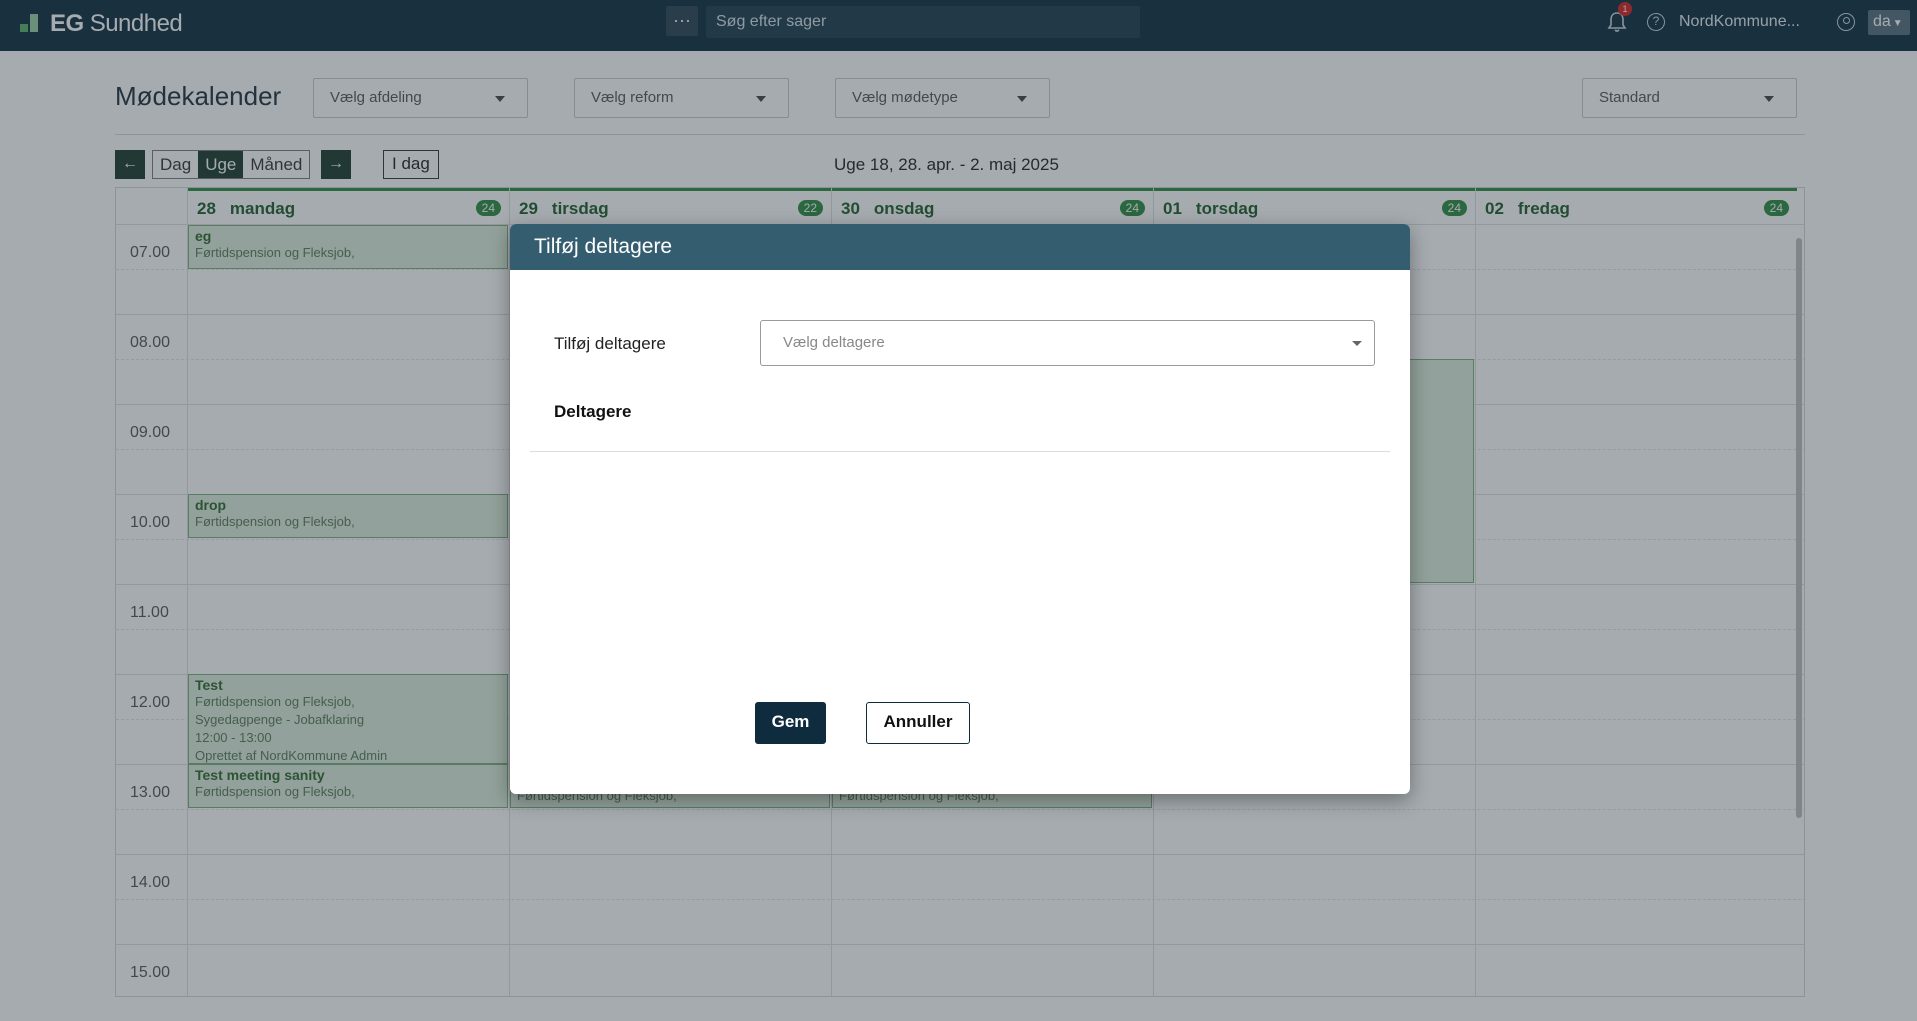  Describe the element at coordinates (960, 451) in the screenshot. I see `divider` at that location.